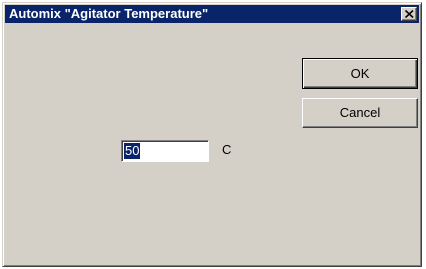 The width and height of the screenshot is (426, 269). What do you see at coordinates (360, 73) in the screenshot?
I see `ok-button: OK` at bounding box center [360, 73].